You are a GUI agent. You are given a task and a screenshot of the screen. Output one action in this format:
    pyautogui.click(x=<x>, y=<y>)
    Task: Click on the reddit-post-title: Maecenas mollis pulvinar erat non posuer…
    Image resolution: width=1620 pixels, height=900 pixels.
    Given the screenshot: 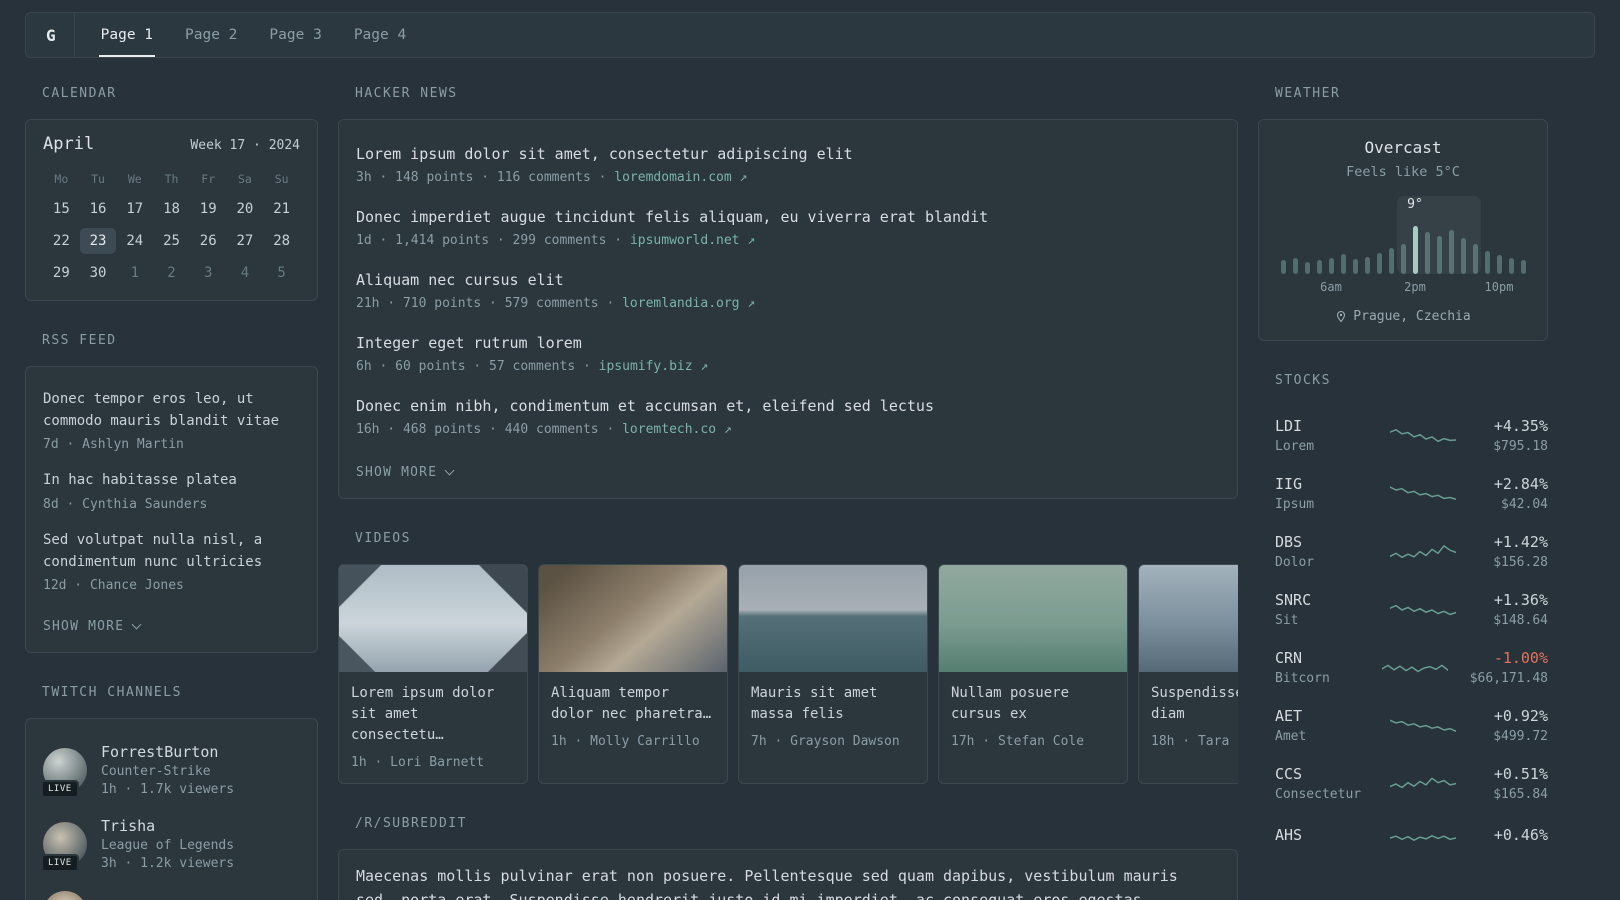 What is the action you would take?
    pyautogui.click(x=788, y=882)
    